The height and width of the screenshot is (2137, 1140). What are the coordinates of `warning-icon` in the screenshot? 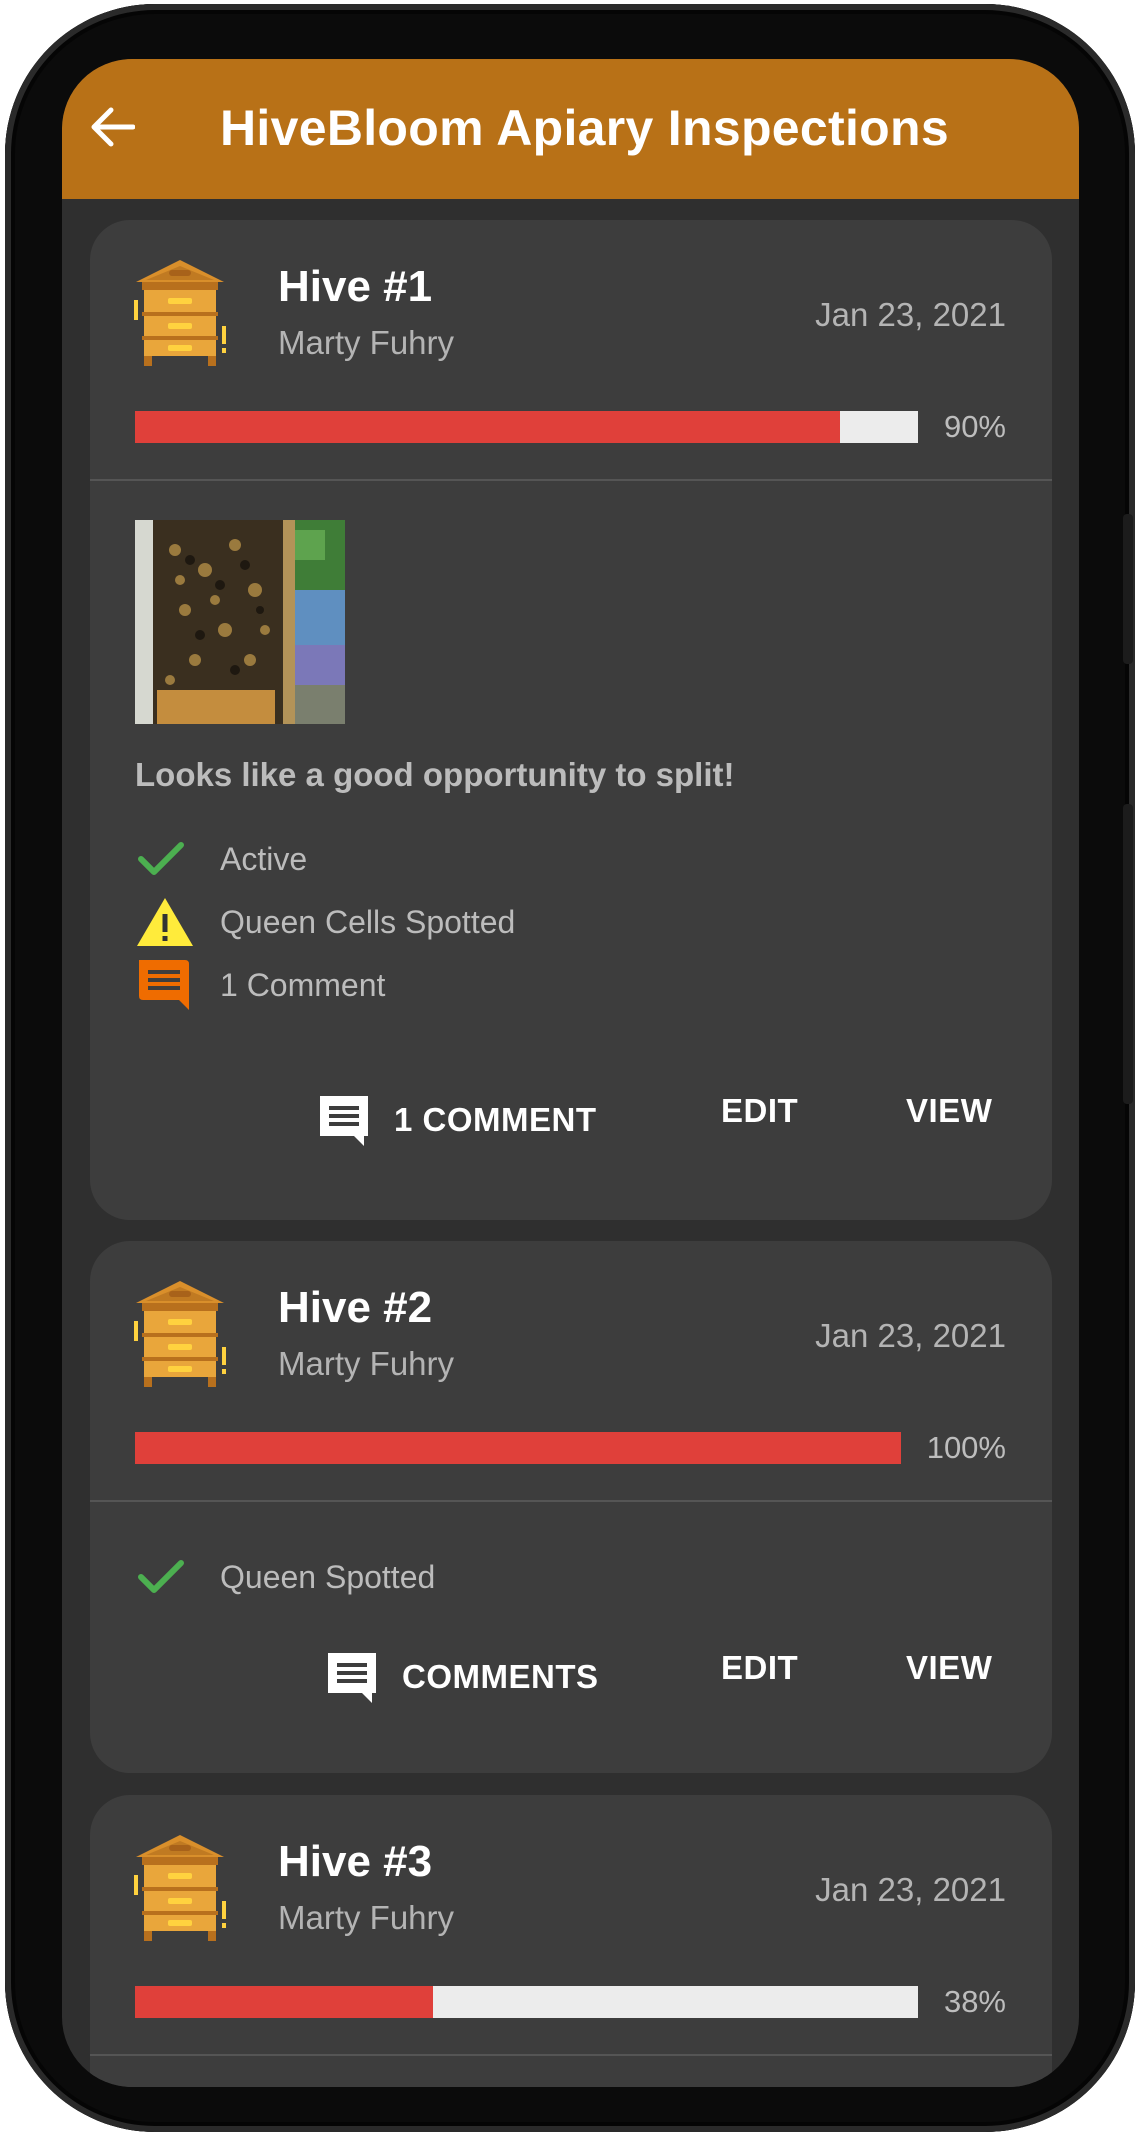 It's located at (165, 922).